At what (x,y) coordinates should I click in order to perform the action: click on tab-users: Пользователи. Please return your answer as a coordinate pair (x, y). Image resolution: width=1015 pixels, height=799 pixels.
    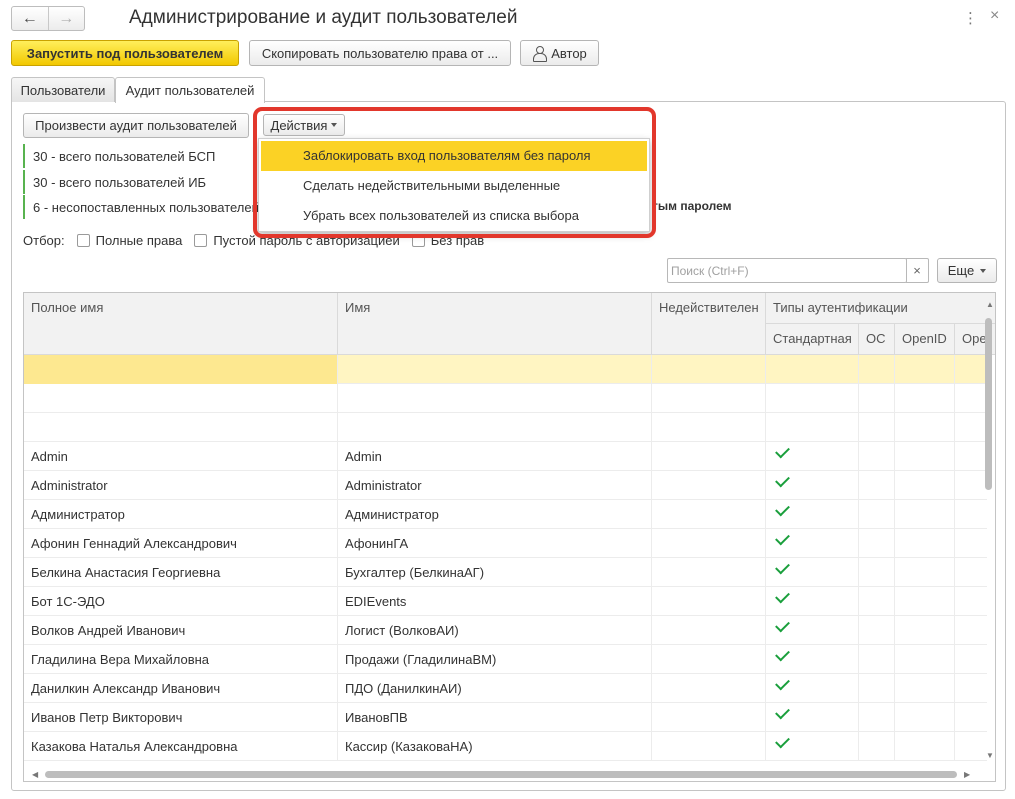
    Looking at the image, I should click on (63, 89).